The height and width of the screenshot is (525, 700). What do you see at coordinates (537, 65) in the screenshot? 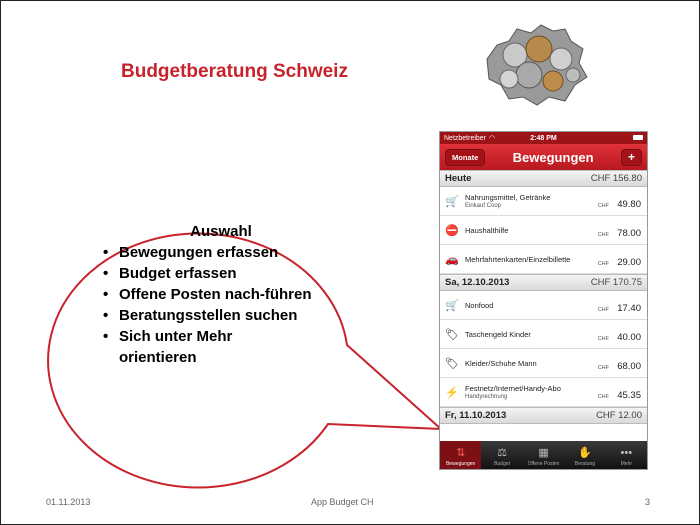
I see `swiss-coins-logo-icon` at bounding box center [537, 65].